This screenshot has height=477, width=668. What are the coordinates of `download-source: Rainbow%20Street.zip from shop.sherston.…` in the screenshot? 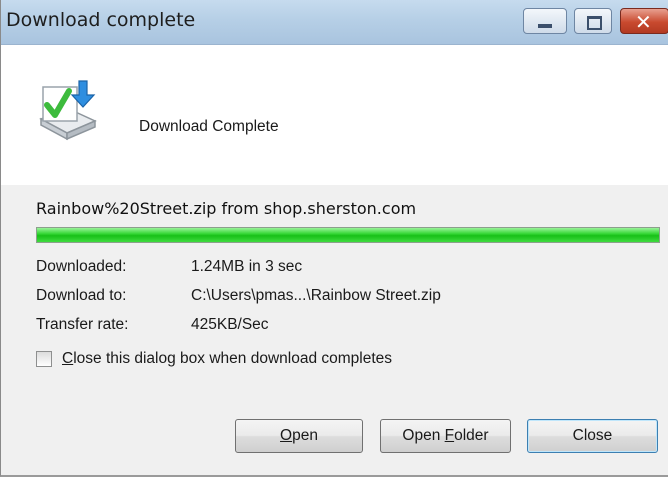 It's located at (226, 208).